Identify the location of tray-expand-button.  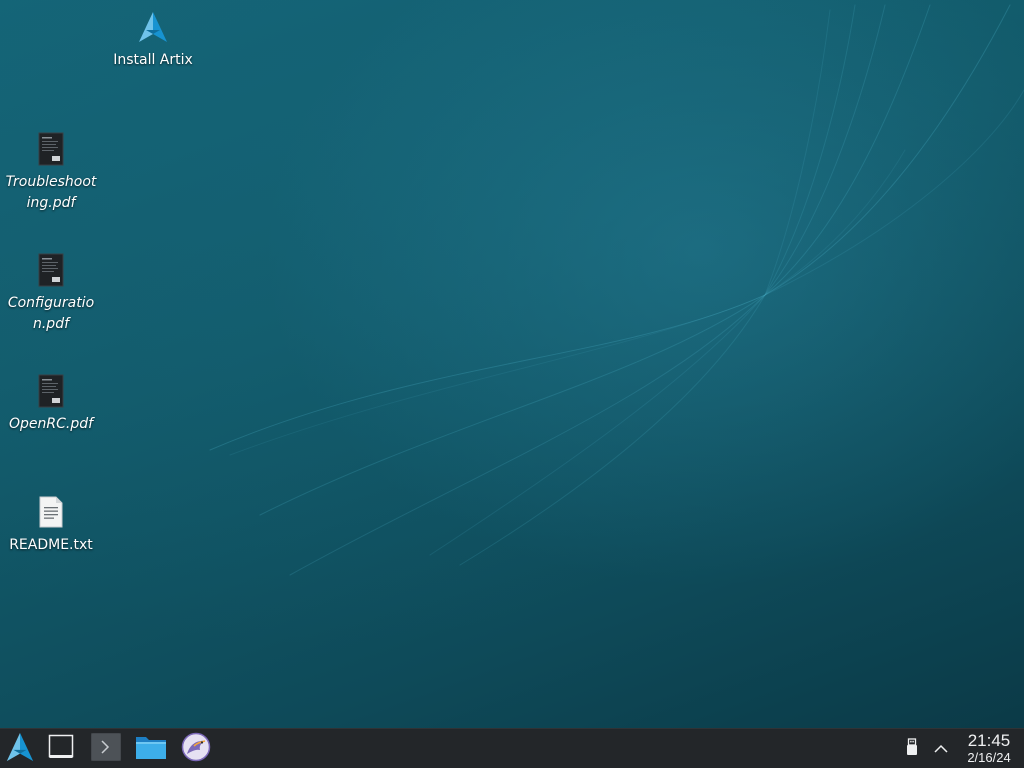
(941, 748).